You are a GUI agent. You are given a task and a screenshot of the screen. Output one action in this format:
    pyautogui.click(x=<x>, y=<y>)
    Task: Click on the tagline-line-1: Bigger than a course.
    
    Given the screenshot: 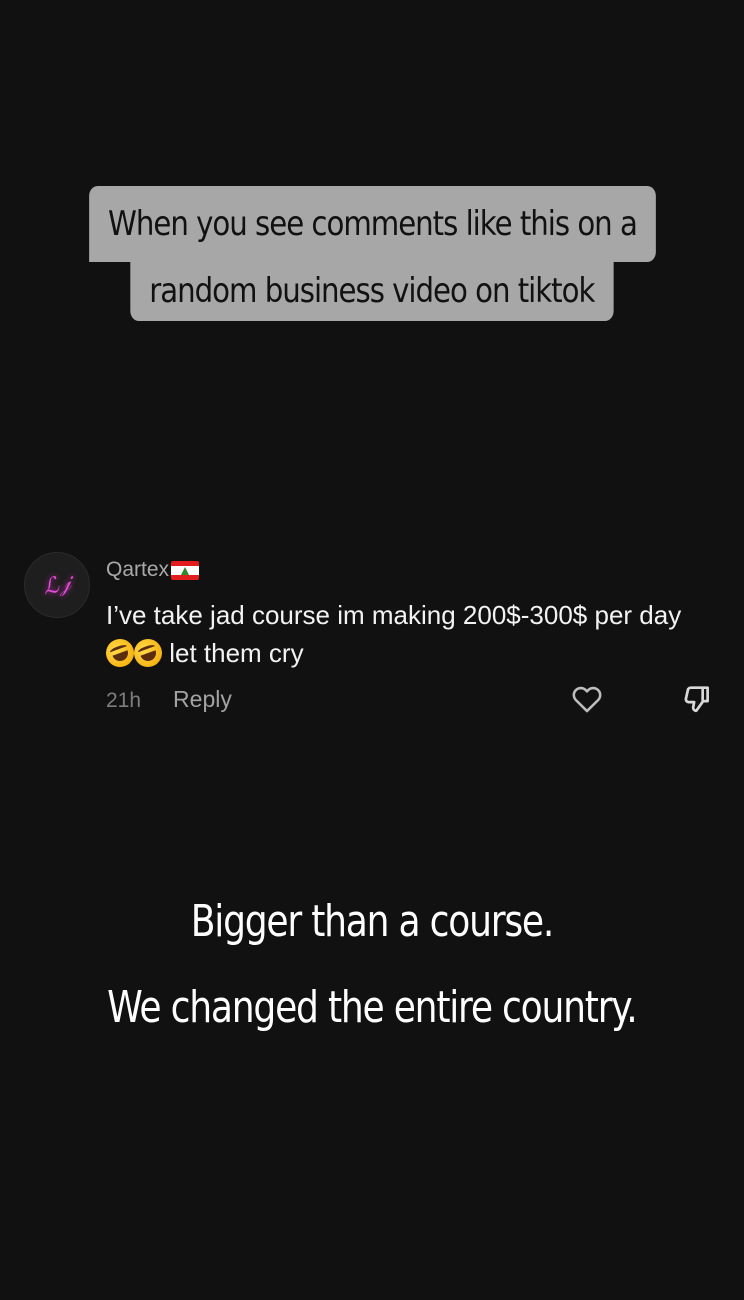 What is the action you would take?
    pyautogui.click(x=372, y=921)
    